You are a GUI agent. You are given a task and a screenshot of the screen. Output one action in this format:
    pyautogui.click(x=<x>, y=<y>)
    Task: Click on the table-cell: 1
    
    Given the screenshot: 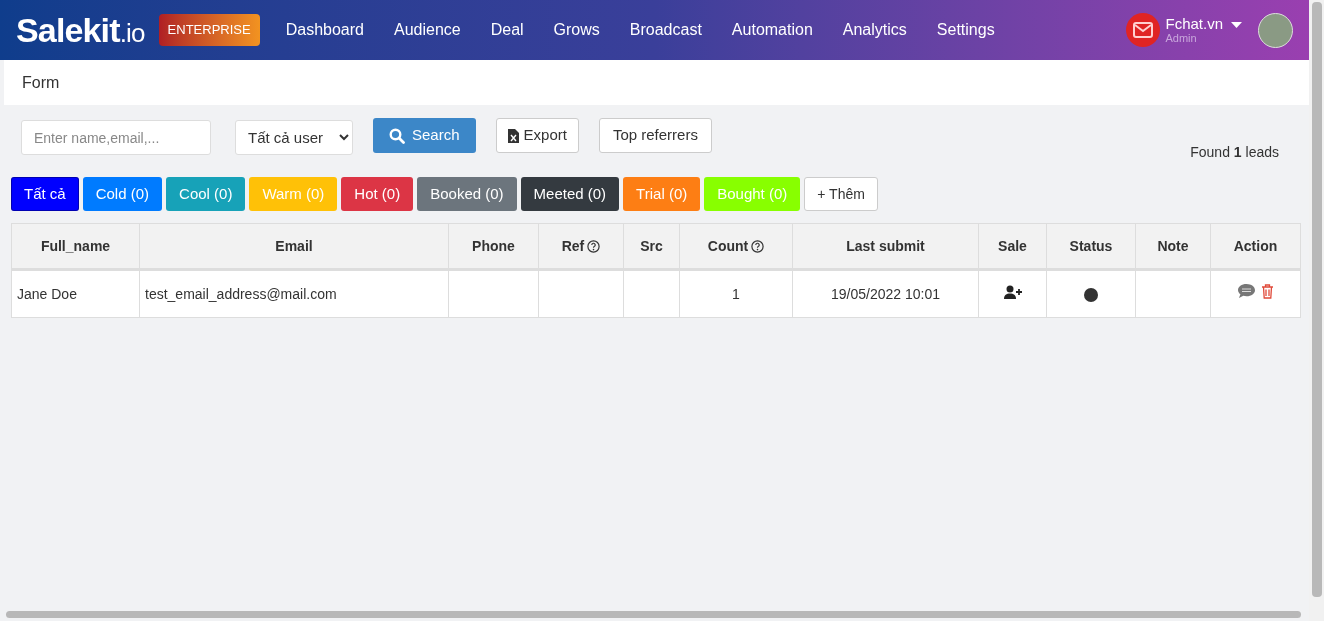 What is the action you would take?
    pyautogui.click(x=736, y=293)
    